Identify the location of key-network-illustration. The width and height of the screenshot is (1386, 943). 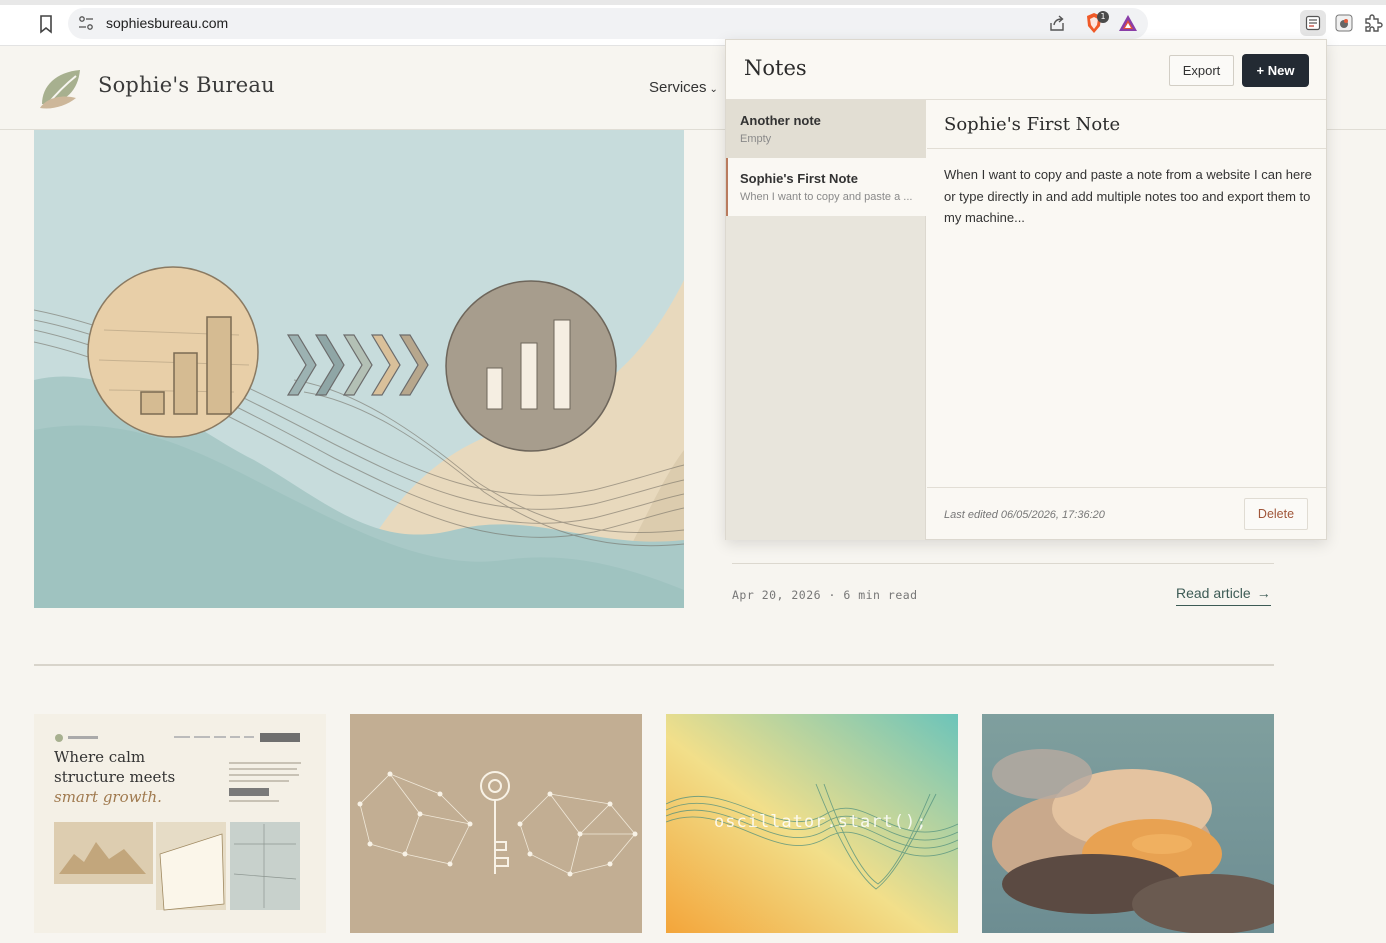
(496, 823).